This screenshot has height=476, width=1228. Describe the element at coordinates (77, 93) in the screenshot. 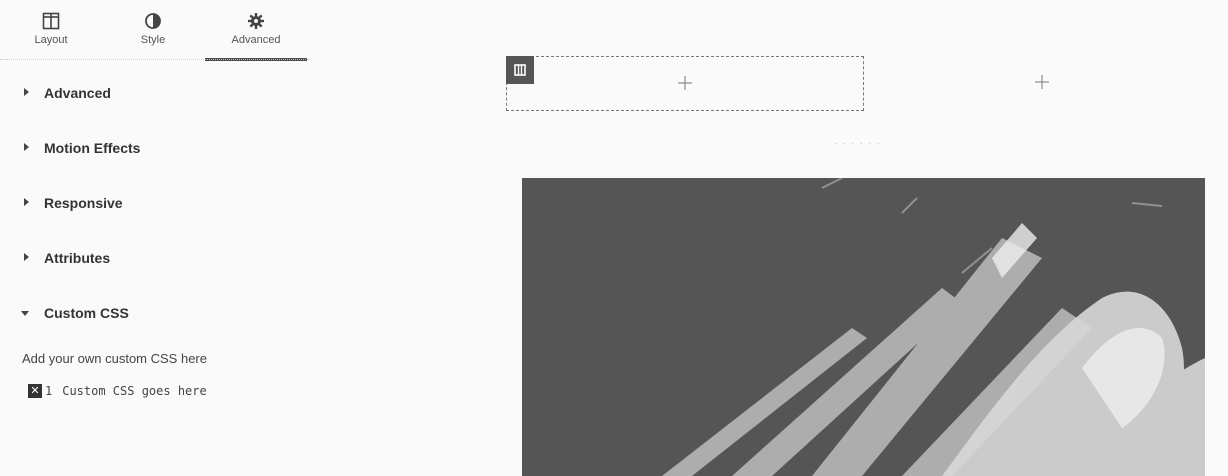

I see `section-advanced-label: Advanced` at that location.